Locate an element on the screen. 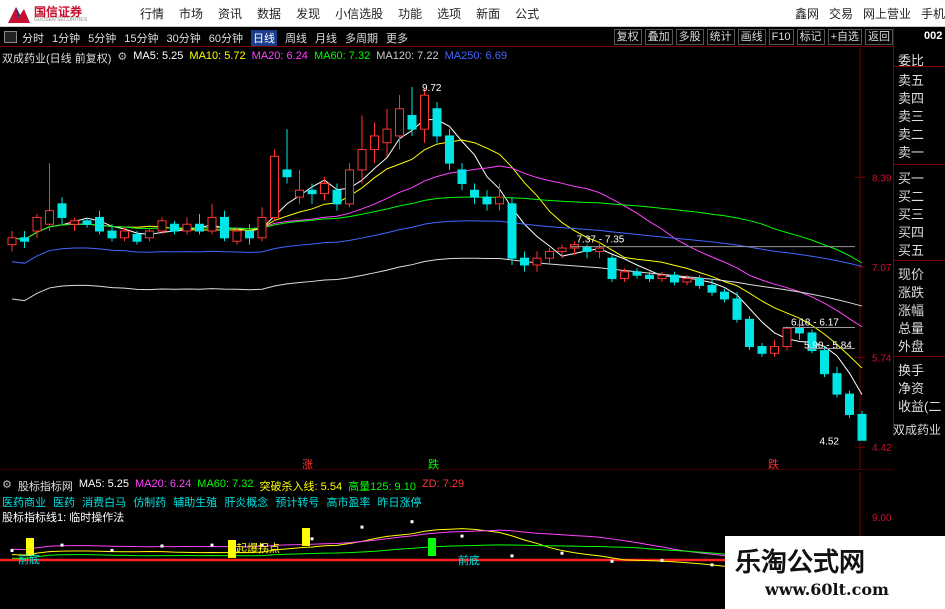 The height and width of the screenshot is (609, 945). concept-tag: 预计转号 is located at coordinates (297, 503).